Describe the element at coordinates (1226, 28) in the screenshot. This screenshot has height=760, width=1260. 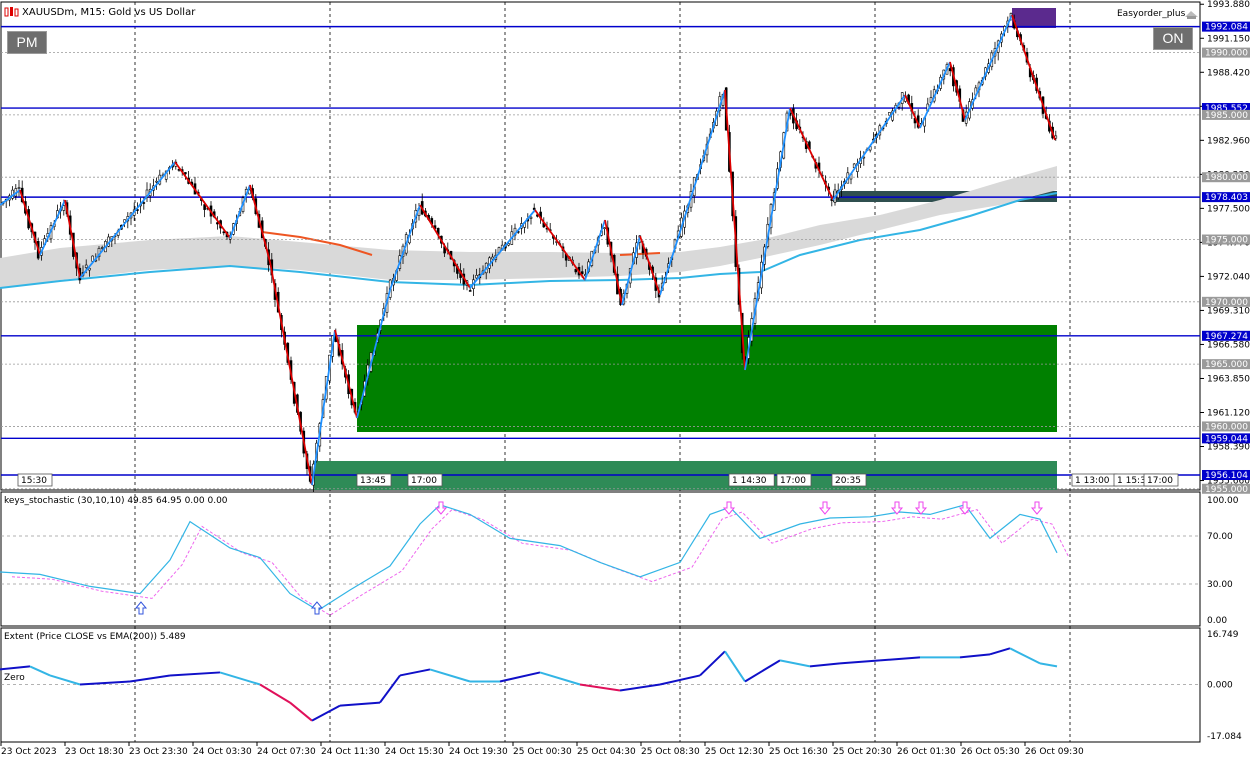
I see `price-tag-label: 1992.084` at that location.